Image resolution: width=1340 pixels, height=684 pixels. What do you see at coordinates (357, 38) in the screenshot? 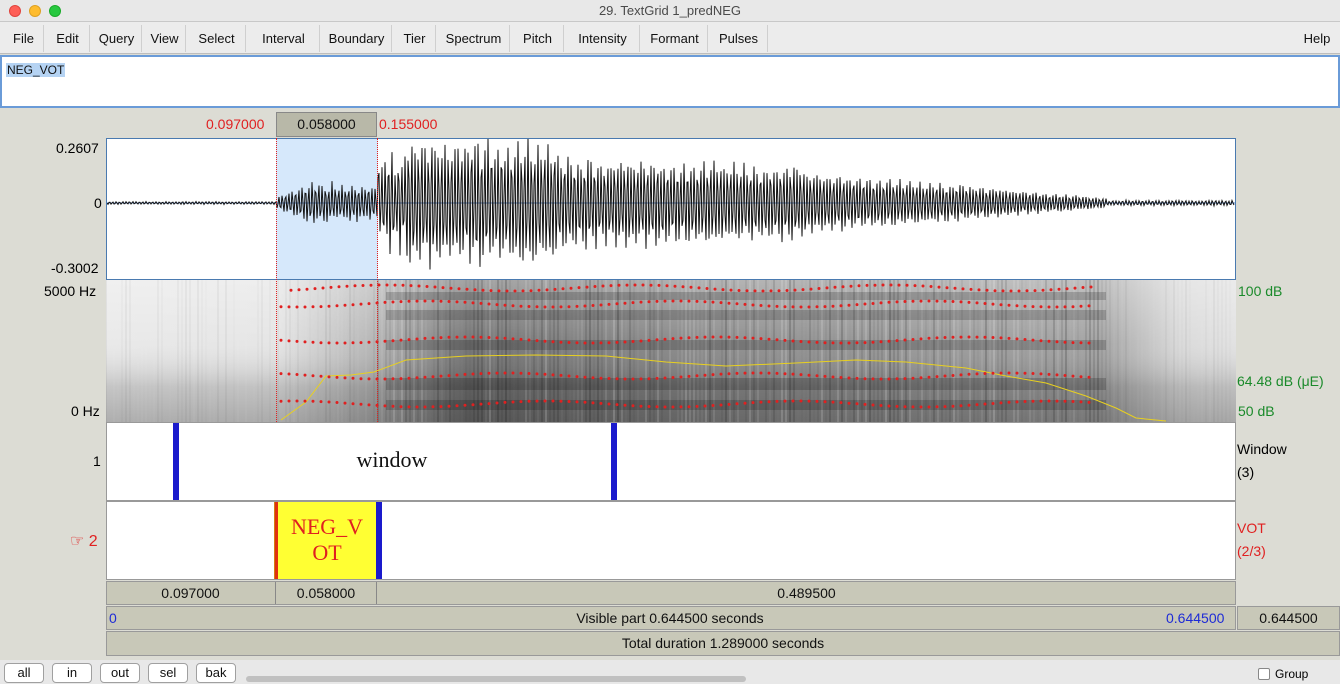
I see `menu-boundary: Boundary` at bounding box center [357, 38].